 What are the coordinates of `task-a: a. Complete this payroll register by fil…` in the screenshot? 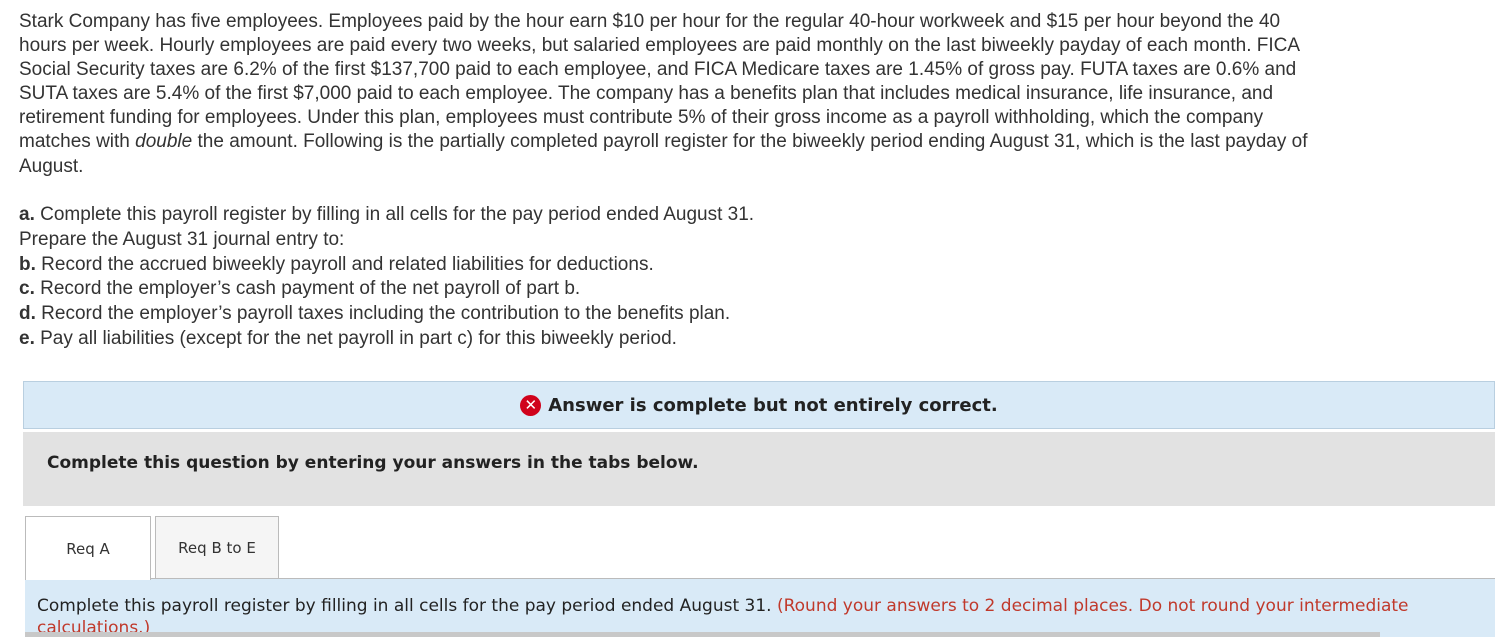 It's located at (387, 214).